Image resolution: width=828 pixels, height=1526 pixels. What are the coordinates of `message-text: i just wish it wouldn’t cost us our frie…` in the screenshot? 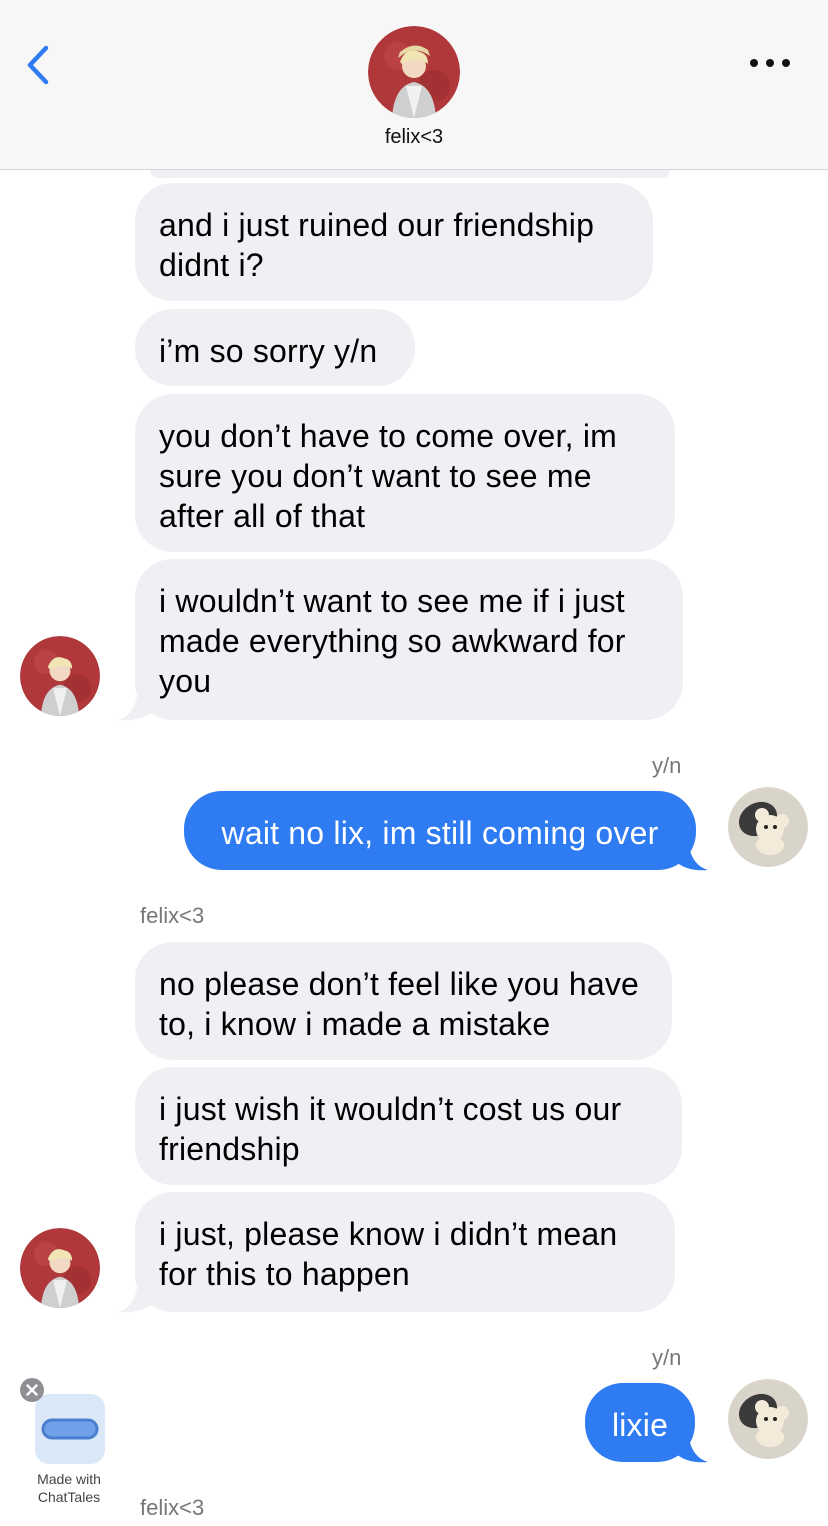 It's located at (390, 1129).